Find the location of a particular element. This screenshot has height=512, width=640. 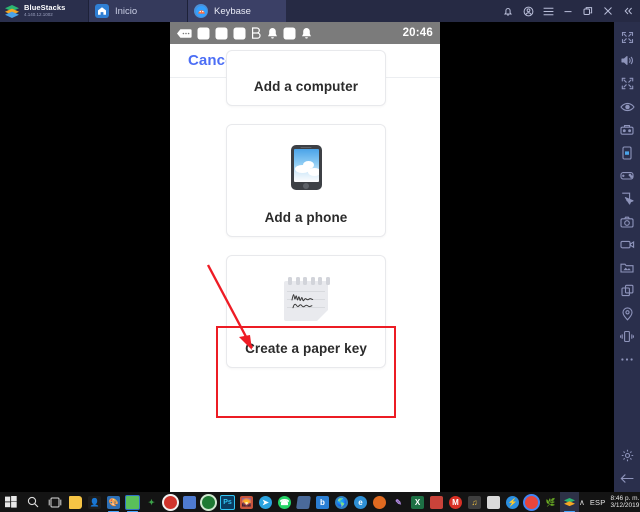

android-status-bar: 20:46 is located at coordinates (305, 33).